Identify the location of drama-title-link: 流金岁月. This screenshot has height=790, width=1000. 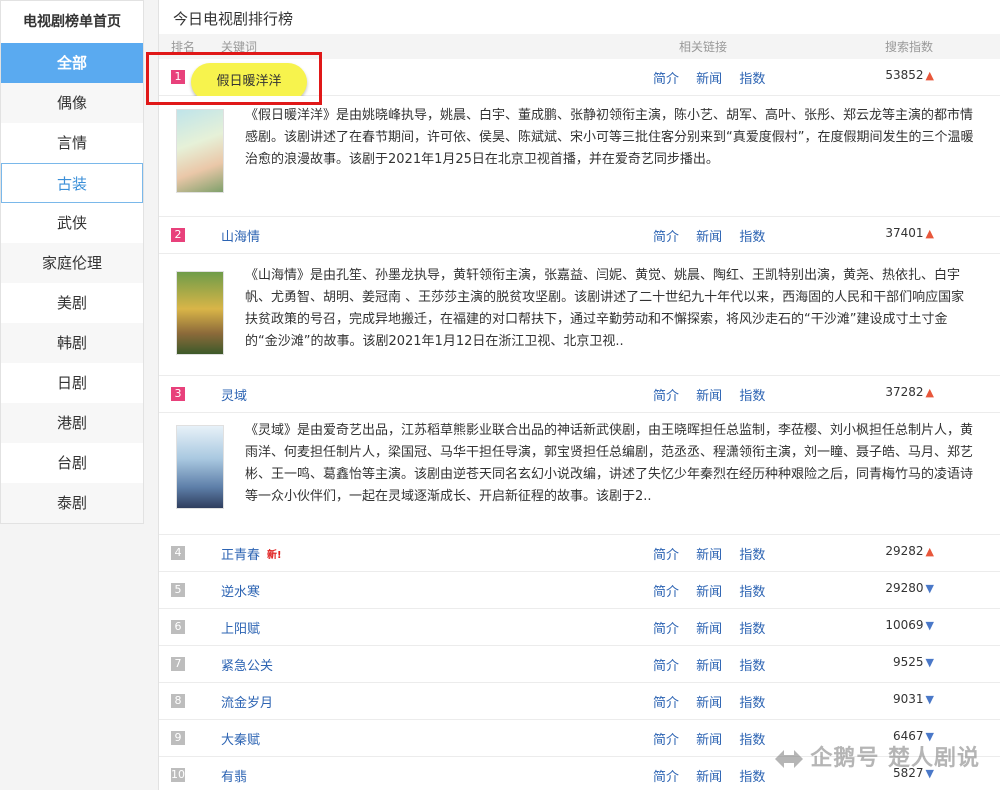
(247, 701).